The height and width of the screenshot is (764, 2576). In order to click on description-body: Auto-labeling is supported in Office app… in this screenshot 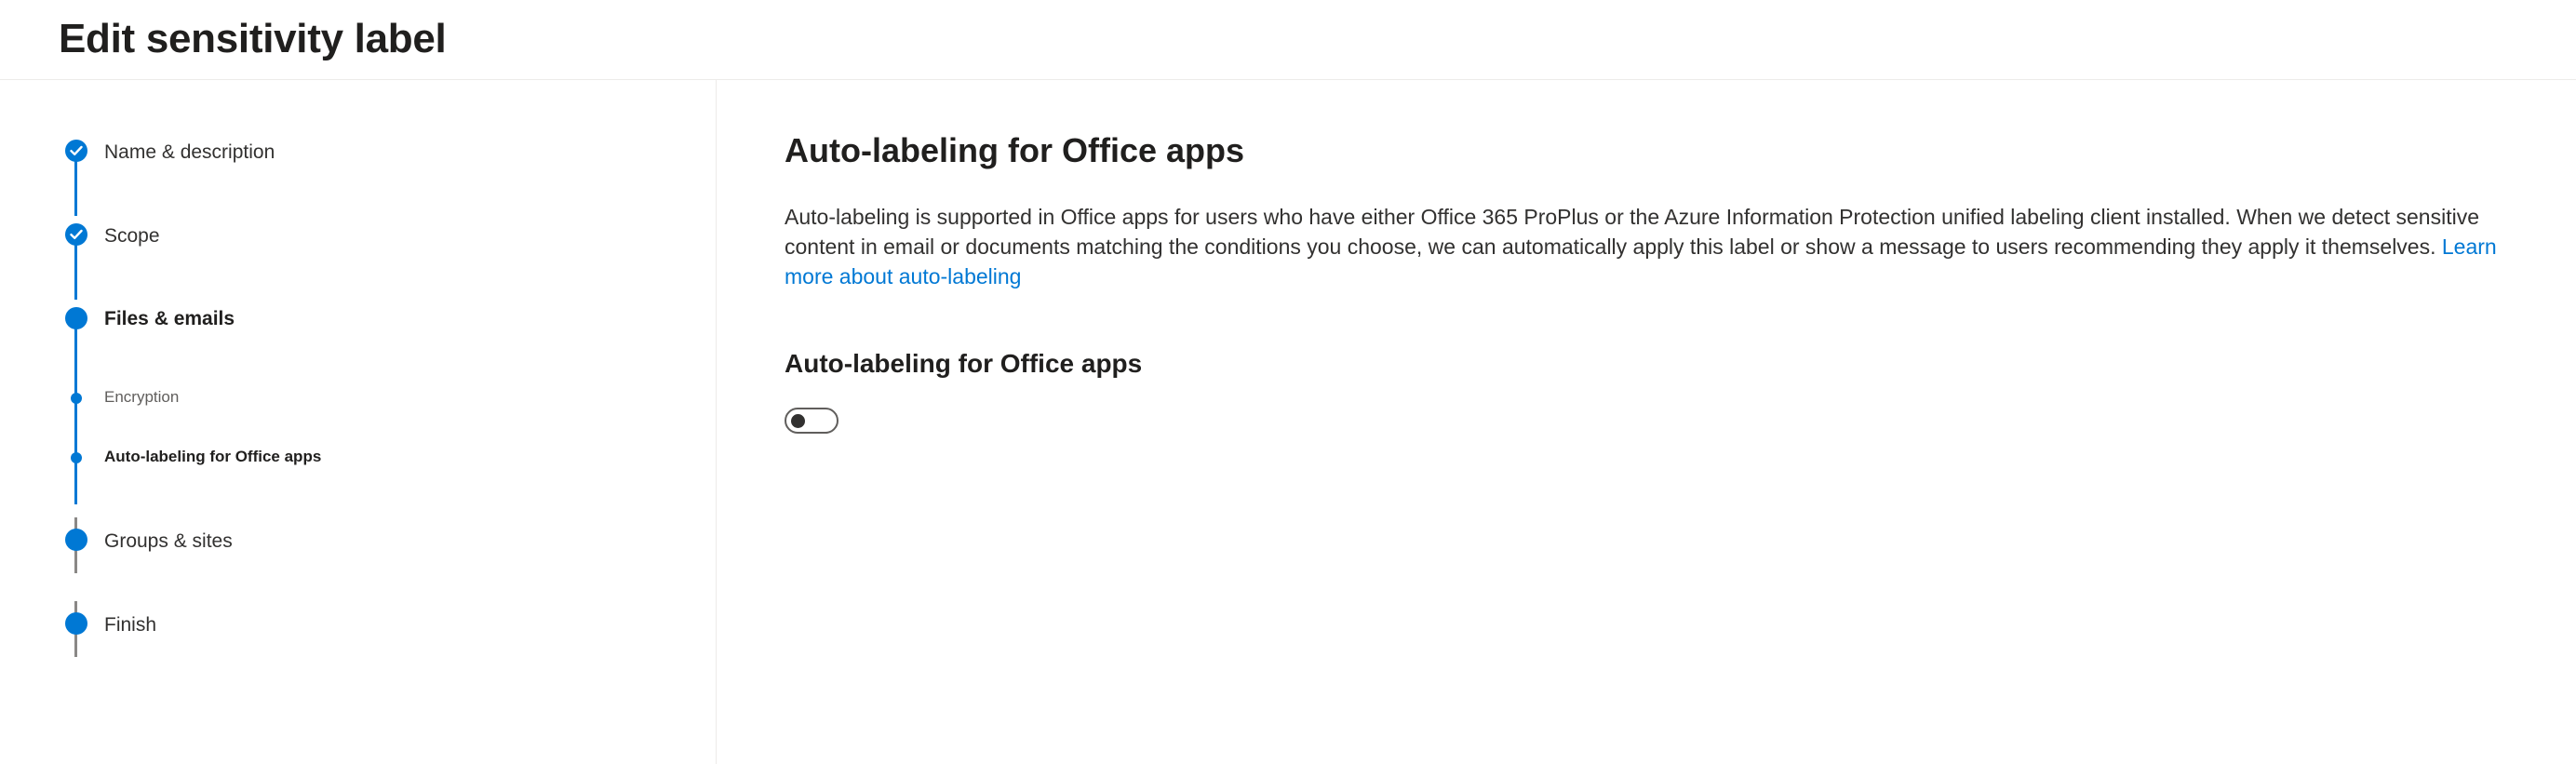, I will do `click(1632, 232)`.